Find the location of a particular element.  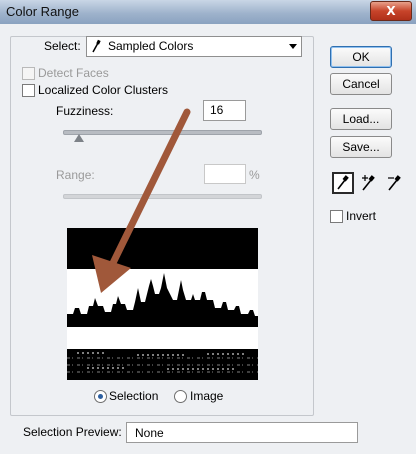

selection-preview-dropdown: None is located at coordinates (242, 432).